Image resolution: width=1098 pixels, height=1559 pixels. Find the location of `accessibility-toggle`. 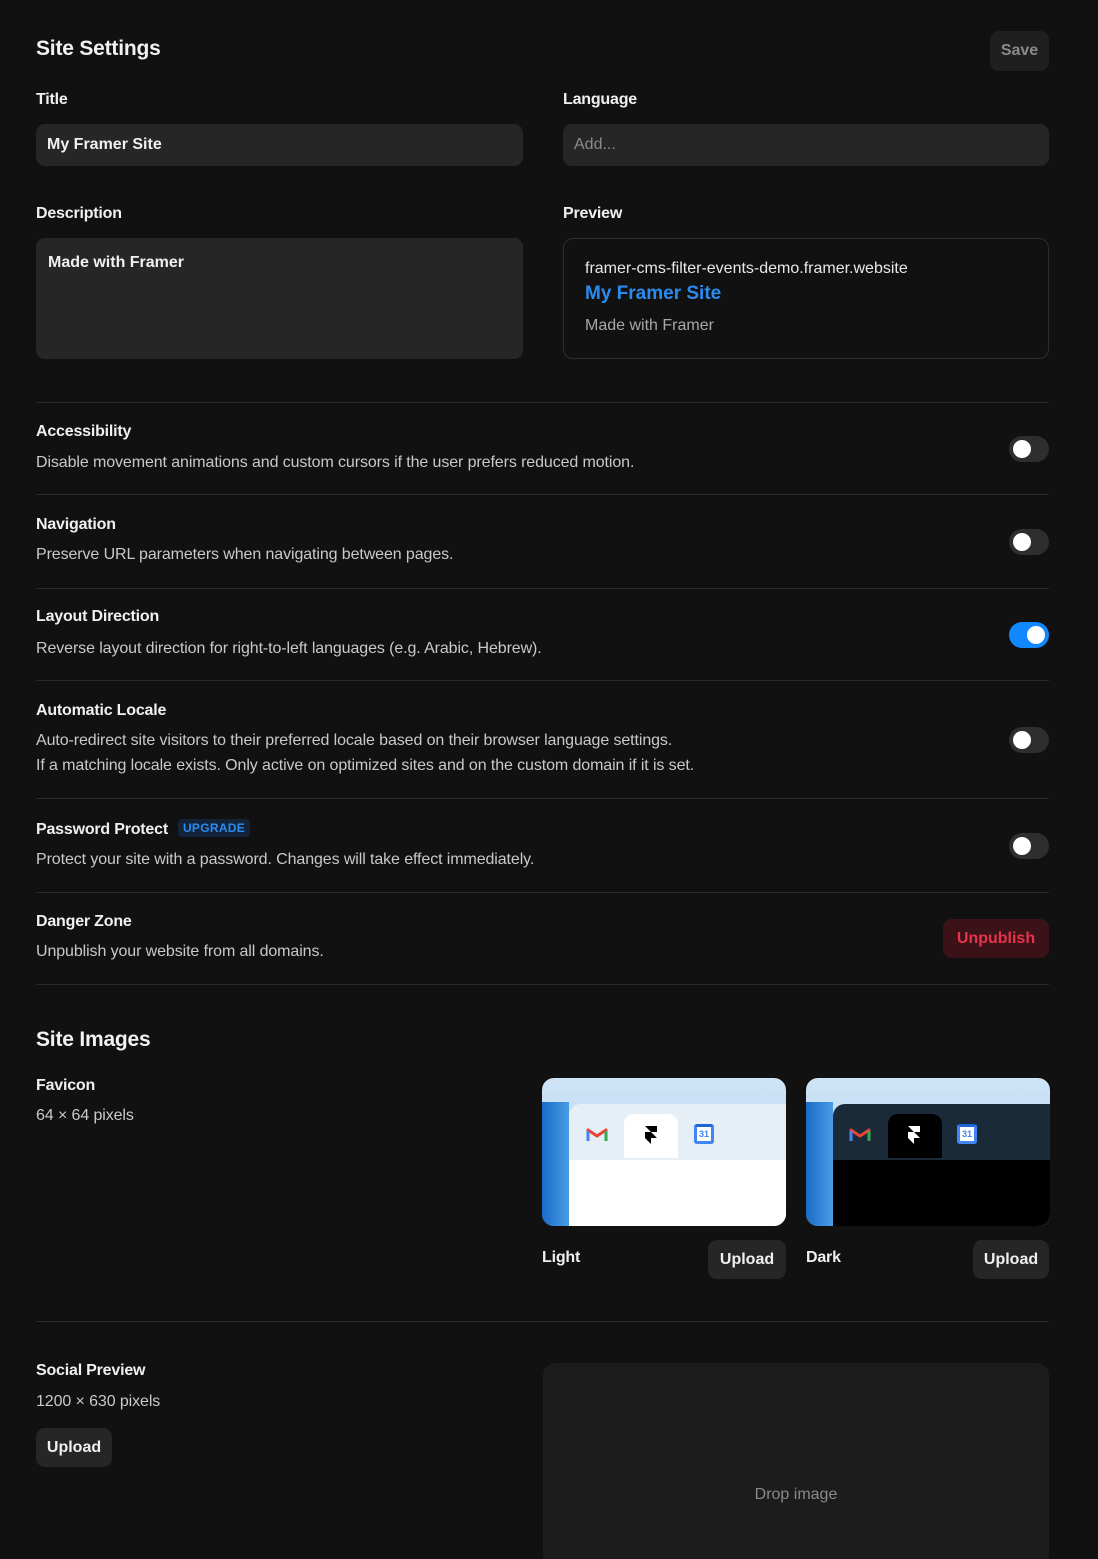

accessibility-toggle is located at coordinates (1029, 449).